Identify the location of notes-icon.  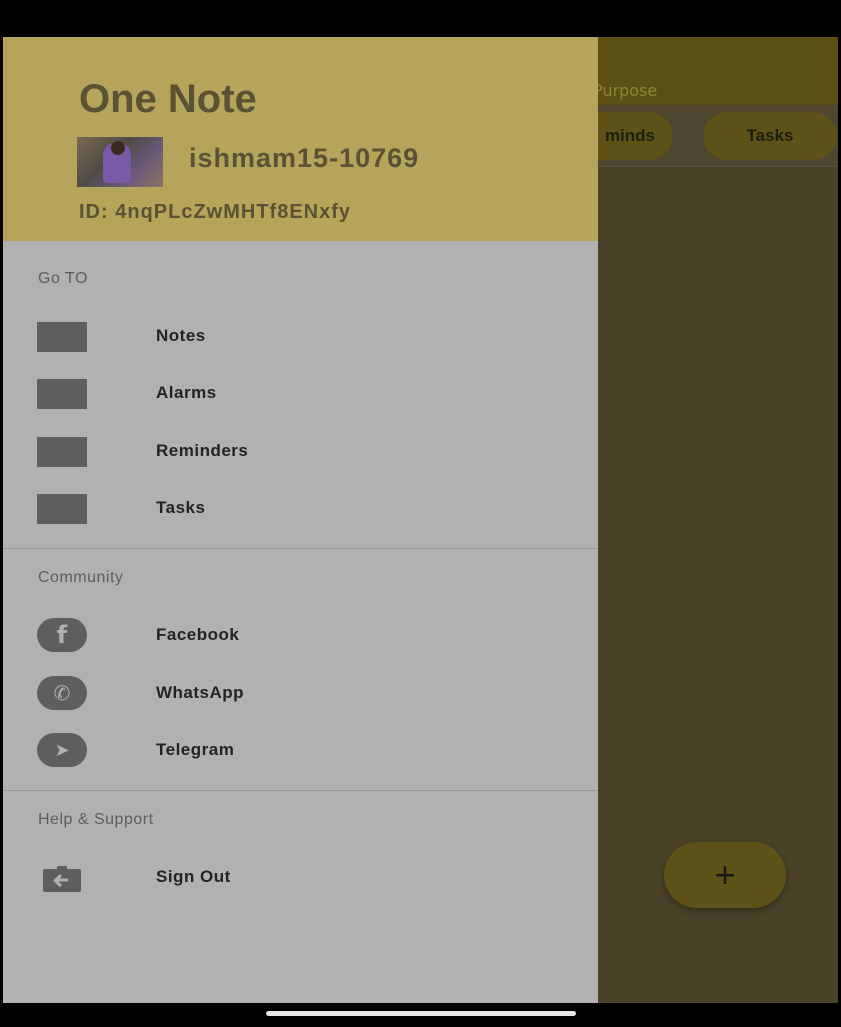
(62, 337).